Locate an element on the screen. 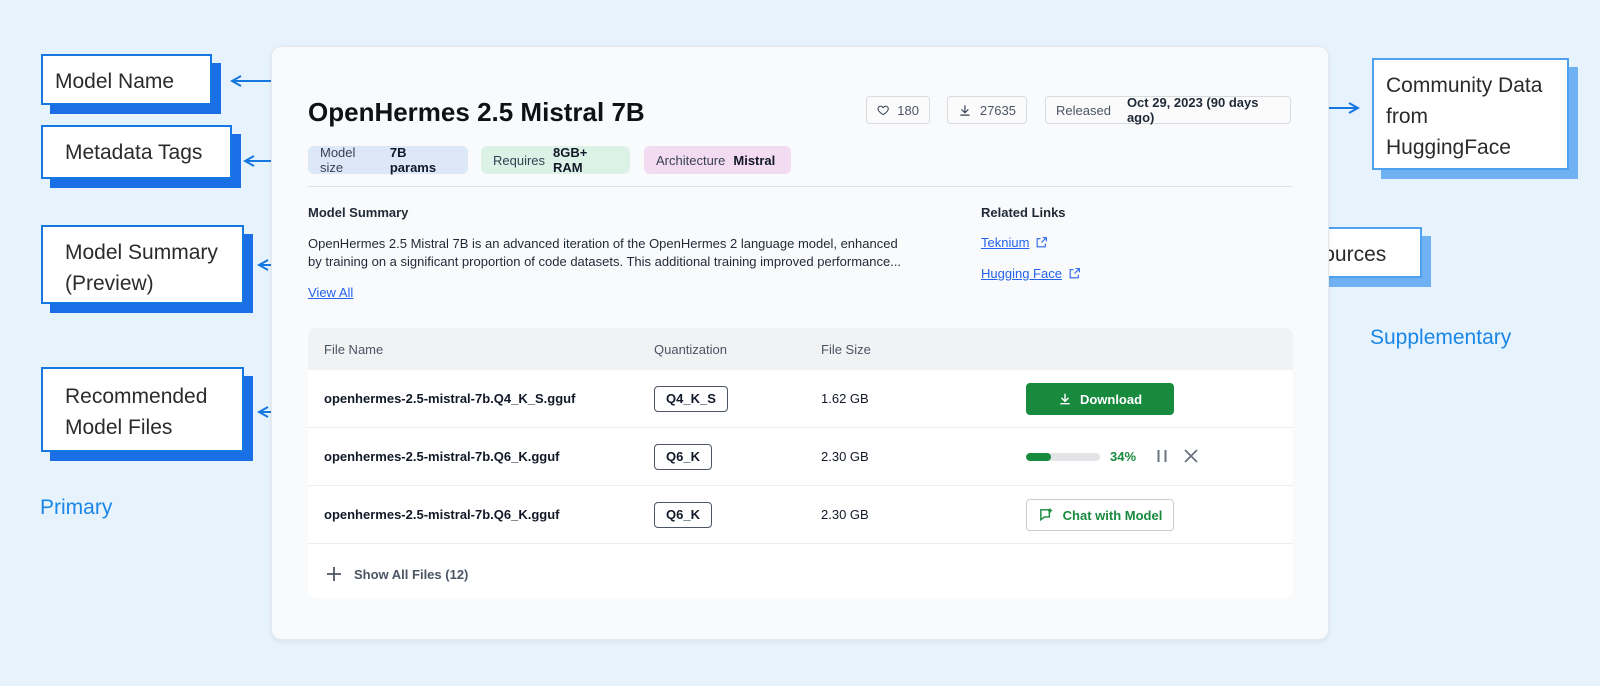 The image size is (1600, 686). chat-button-label: Chat with Model is located at coordinates (1112, 515).